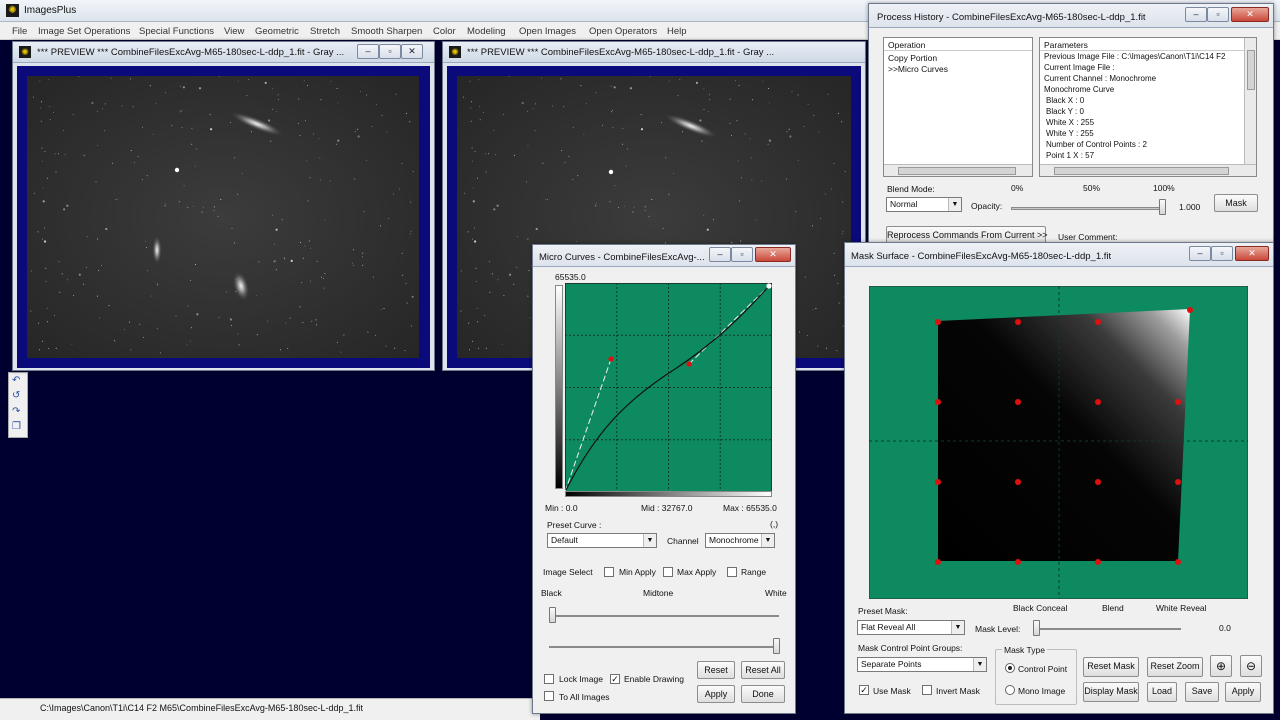 Image resolution: width=1280 pixels, height=720 pixels. What do you see at coordinates (18, 427) in the screenshot?
I see `copy-icon: ❐` at bounding box center [18, 427].